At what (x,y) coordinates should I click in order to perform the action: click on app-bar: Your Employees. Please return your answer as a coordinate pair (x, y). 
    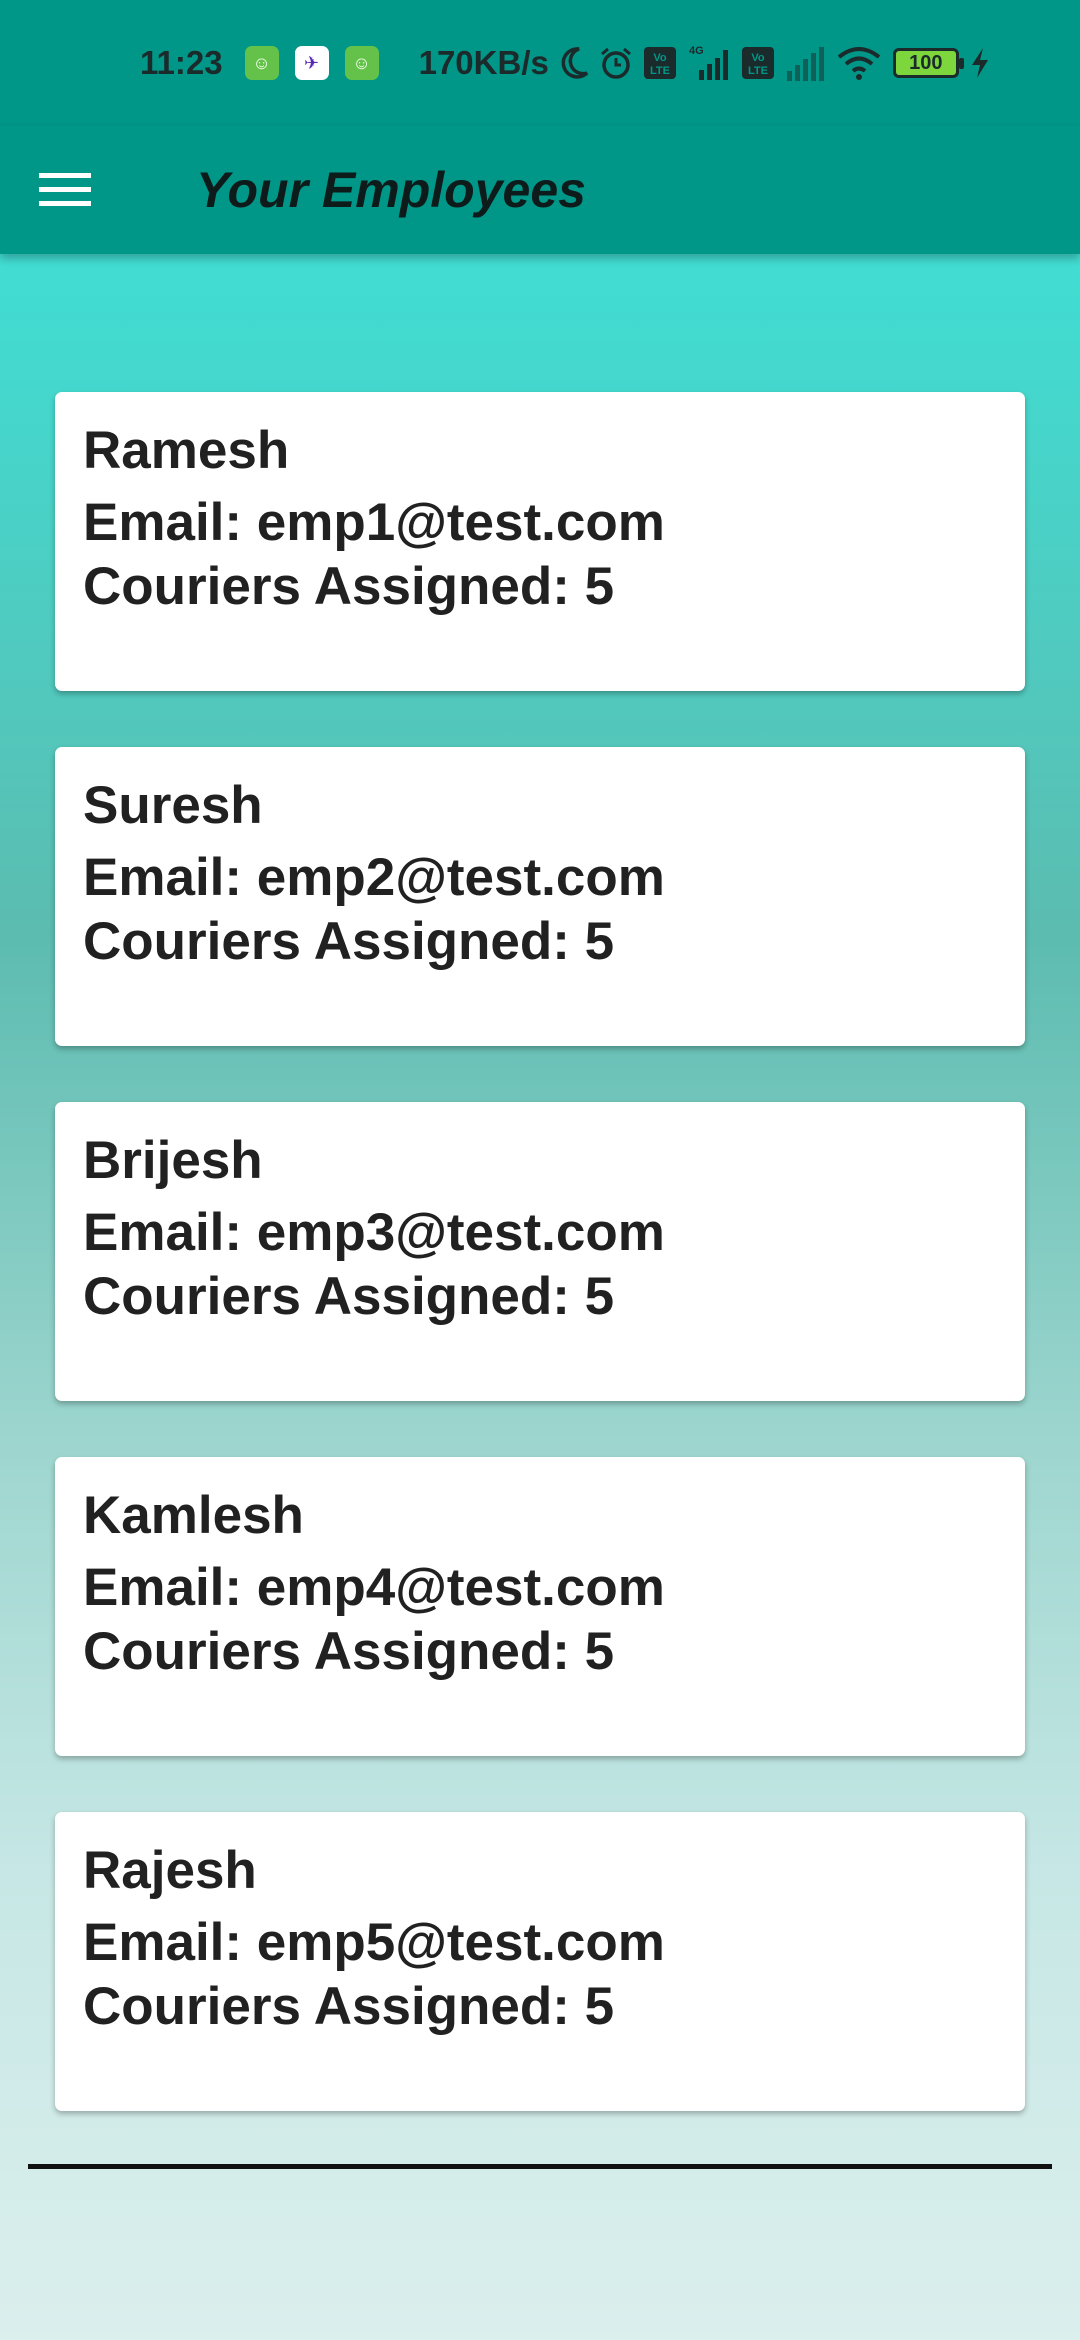
    Looking at the image, I should click on (540, 190).